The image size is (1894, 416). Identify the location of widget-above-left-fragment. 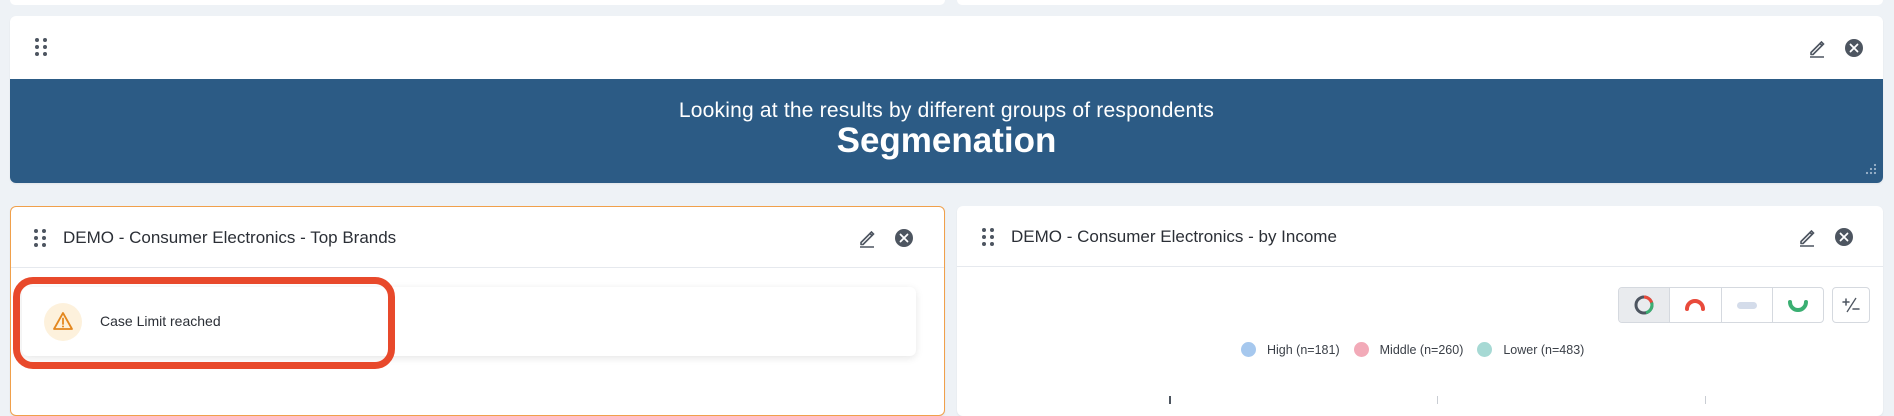
(477, 2).